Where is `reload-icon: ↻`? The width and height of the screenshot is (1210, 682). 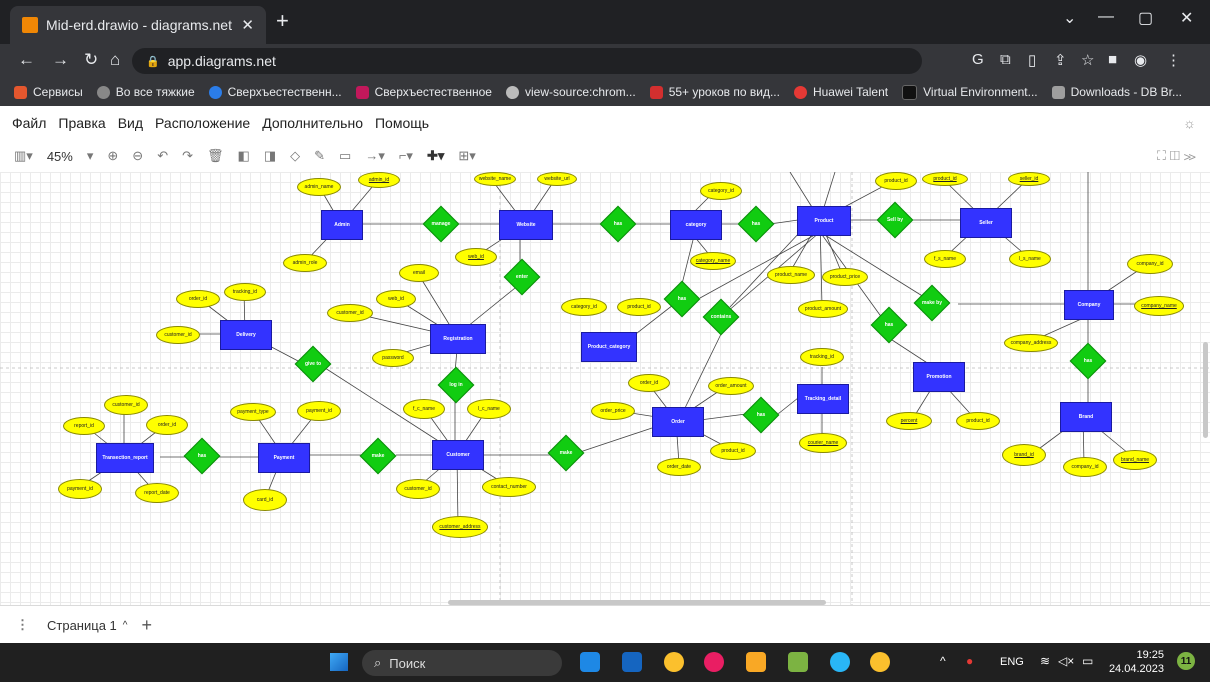
reload-icon: ↻ is located at coordinates (91, 60).